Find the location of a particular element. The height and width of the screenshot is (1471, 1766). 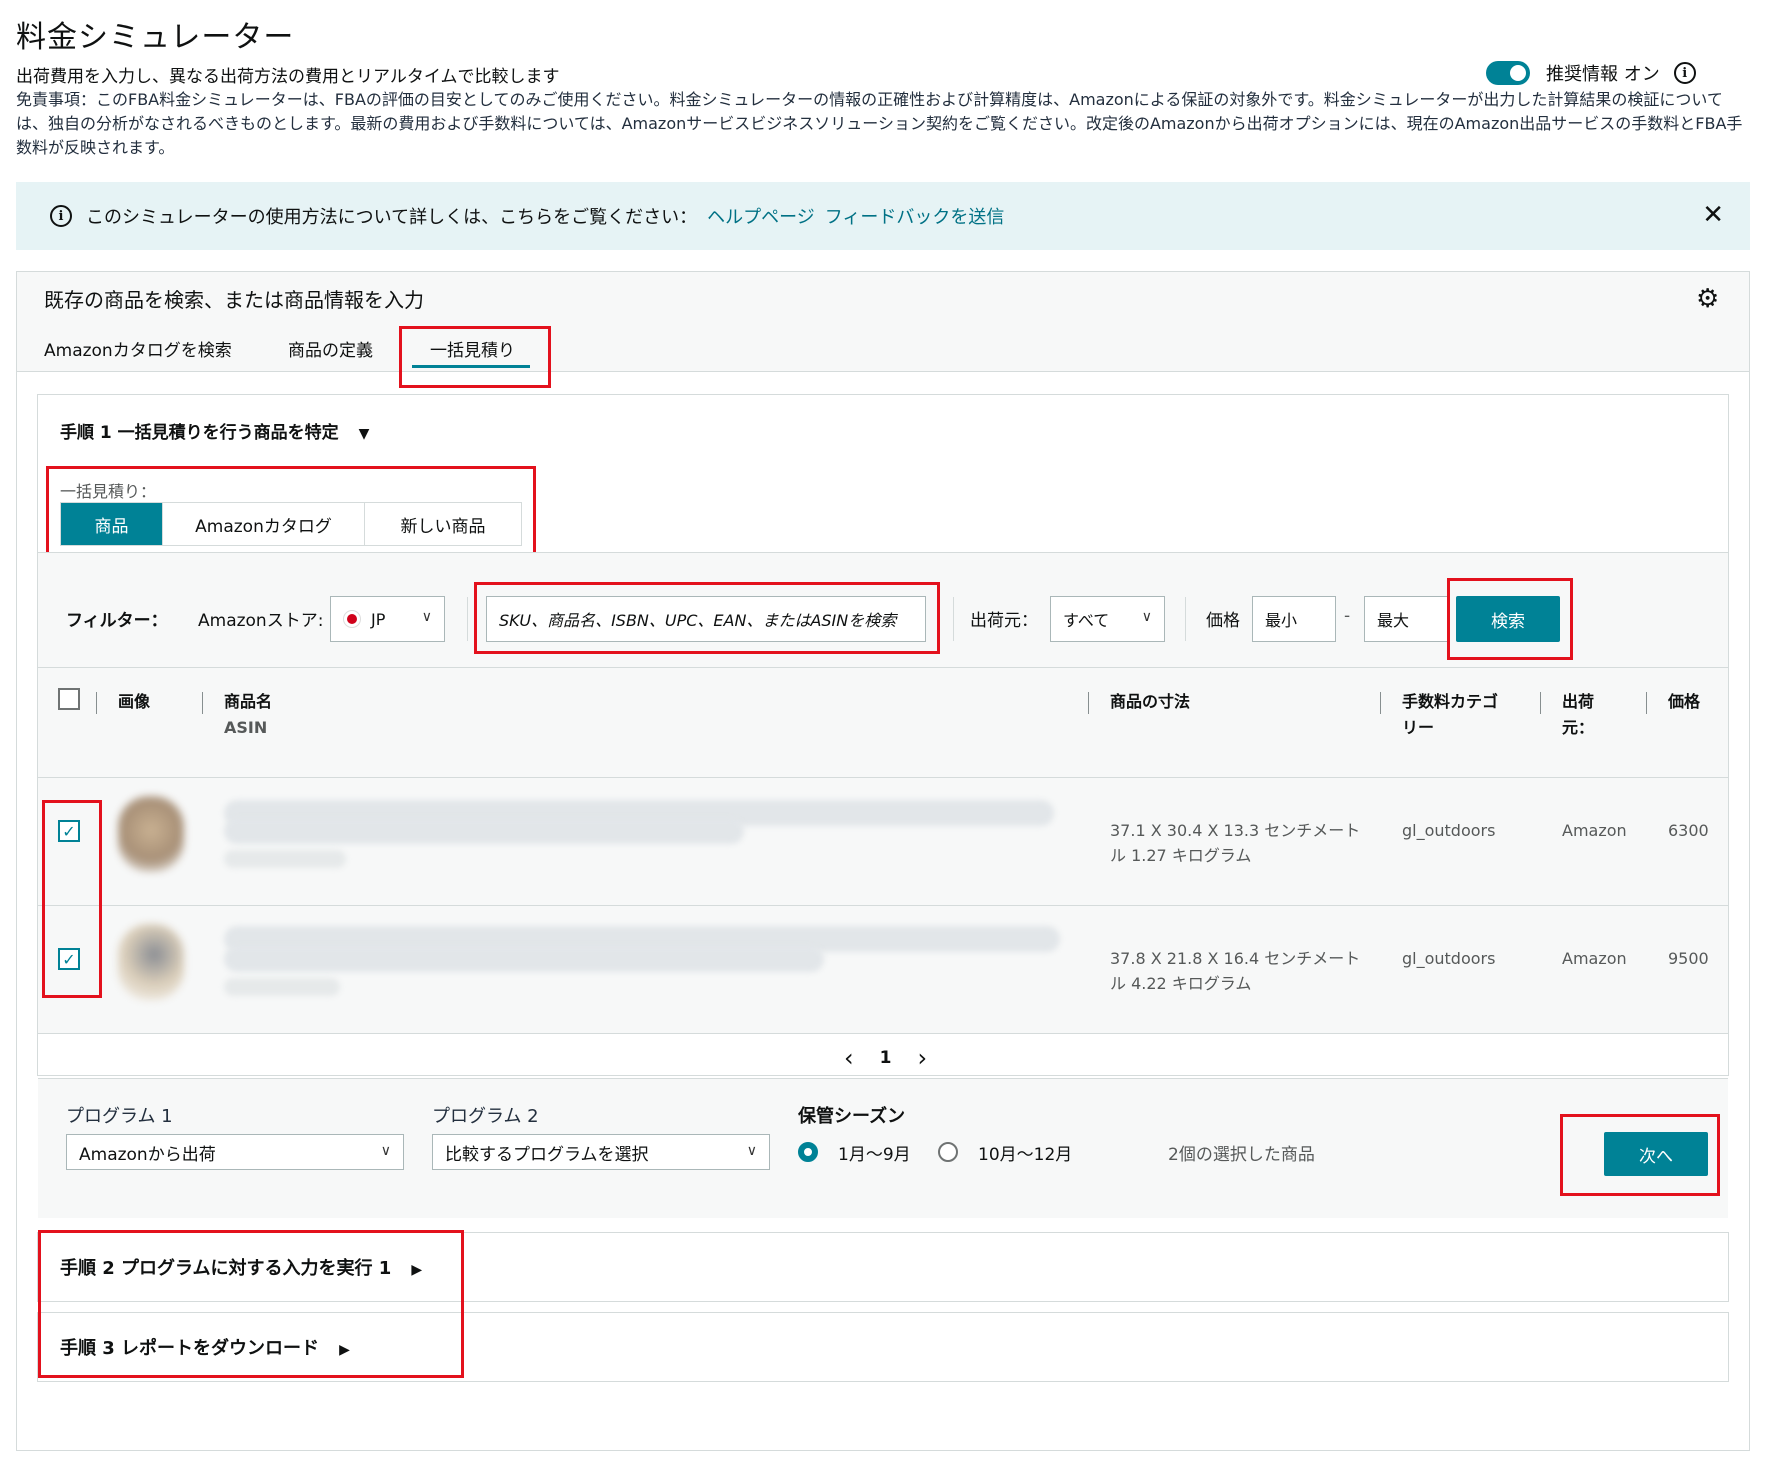

tab-product-definition: 商品の定義 is located at coordinates (330, 348).